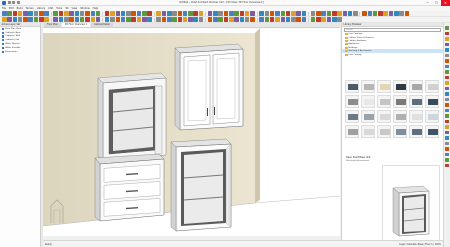 This screenshot has width=450, height=247. Describe the element at coordinates (59, 8) in the screenshot. I see `menu-item-tools: Tools` at that location.